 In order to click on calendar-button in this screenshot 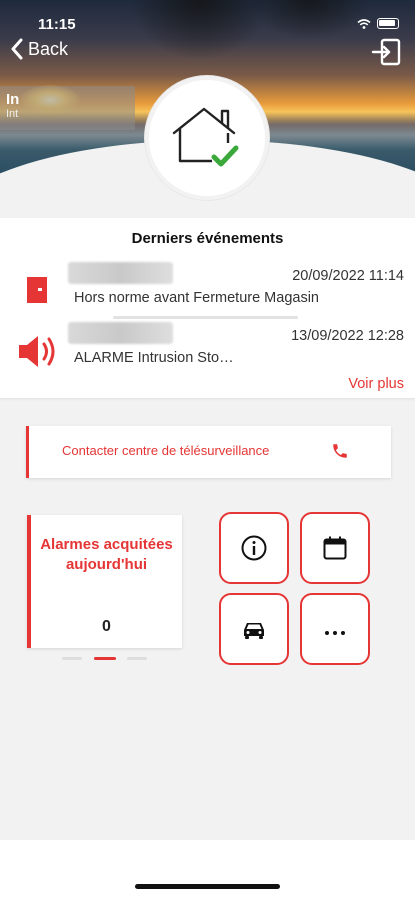, I will do `click(335, 548)`.